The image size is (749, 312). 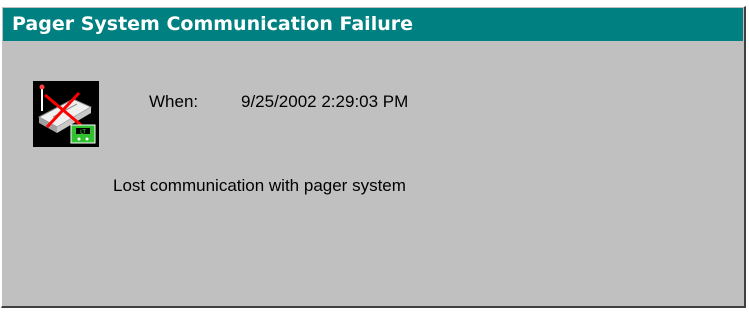 I want to click on failure-message: Lost communication with pager system, so click(x=259, y=185).